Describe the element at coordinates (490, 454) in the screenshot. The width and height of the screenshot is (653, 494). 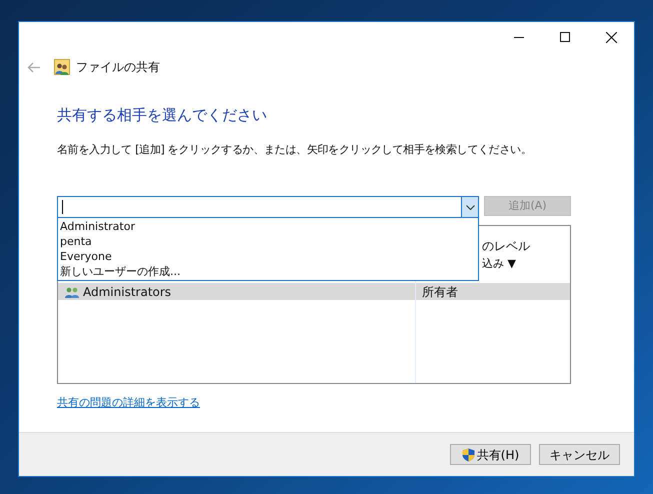
I see `dialog-button: 共有(H)` at that location.